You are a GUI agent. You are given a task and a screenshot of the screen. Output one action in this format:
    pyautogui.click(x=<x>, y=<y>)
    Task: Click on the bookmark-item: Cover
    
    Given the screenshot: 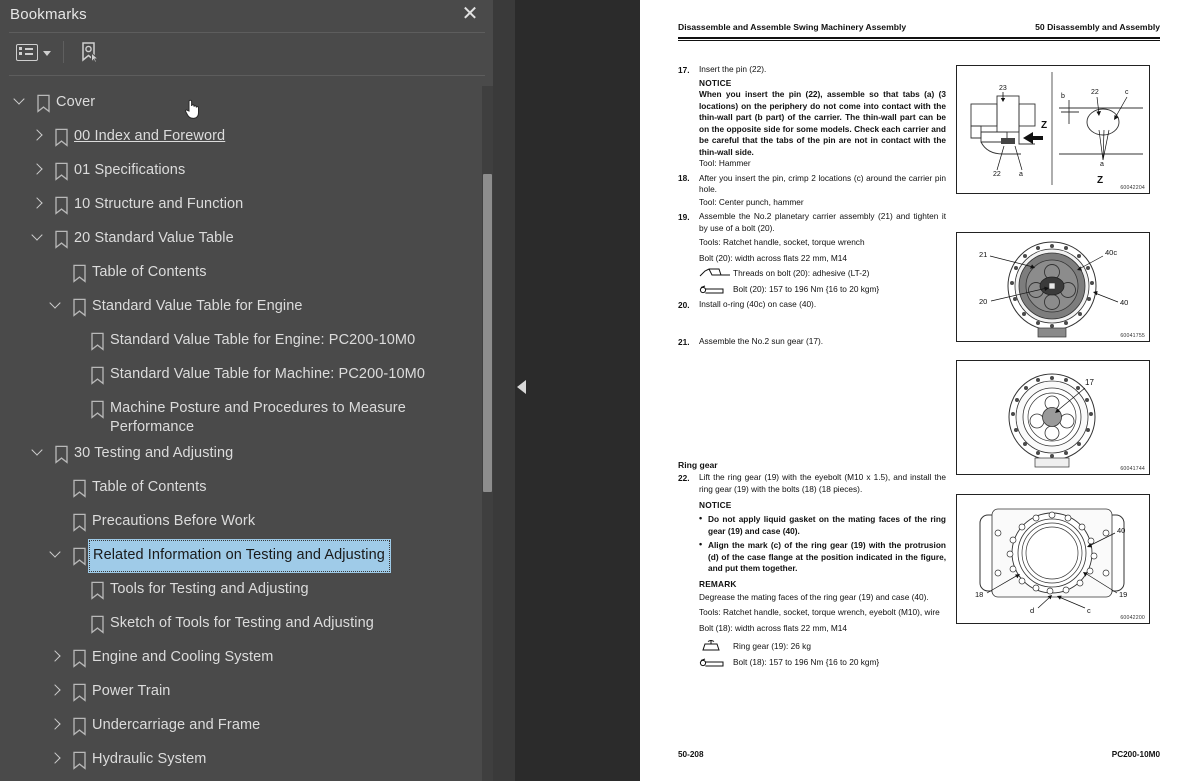 What is the action you would take?
    pyautogui.click(x=246, y=103)
    